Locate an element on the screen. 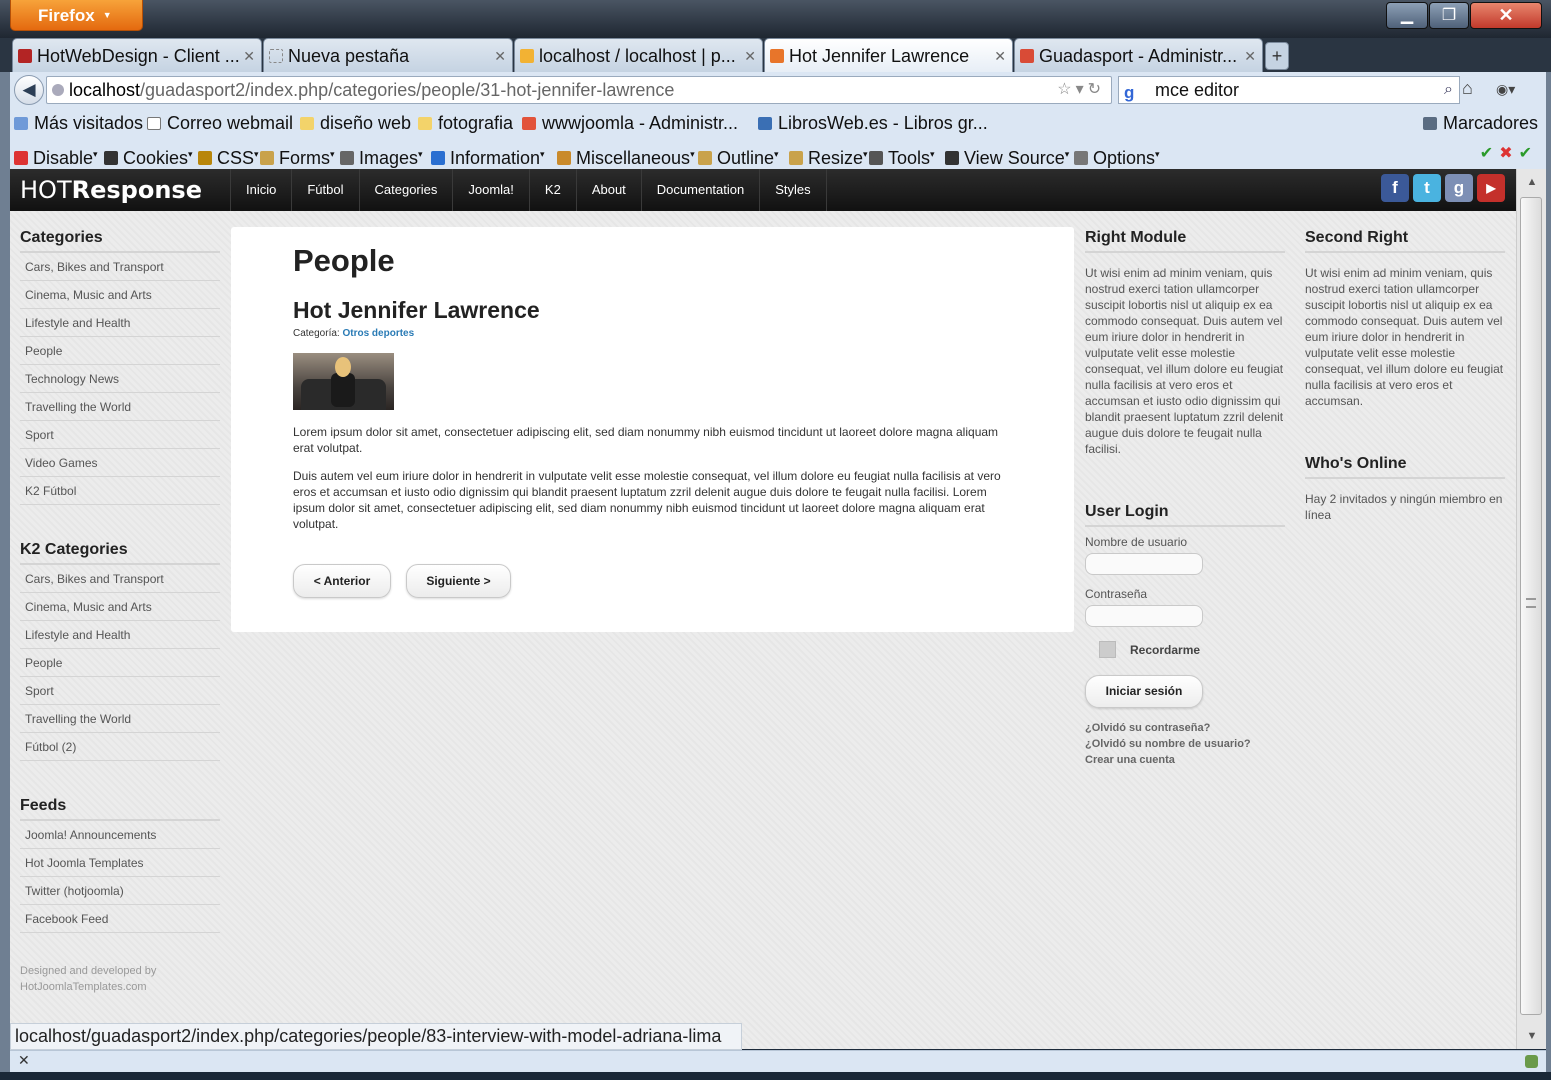  category-link: Video Games is located at coordinates (120, 463).